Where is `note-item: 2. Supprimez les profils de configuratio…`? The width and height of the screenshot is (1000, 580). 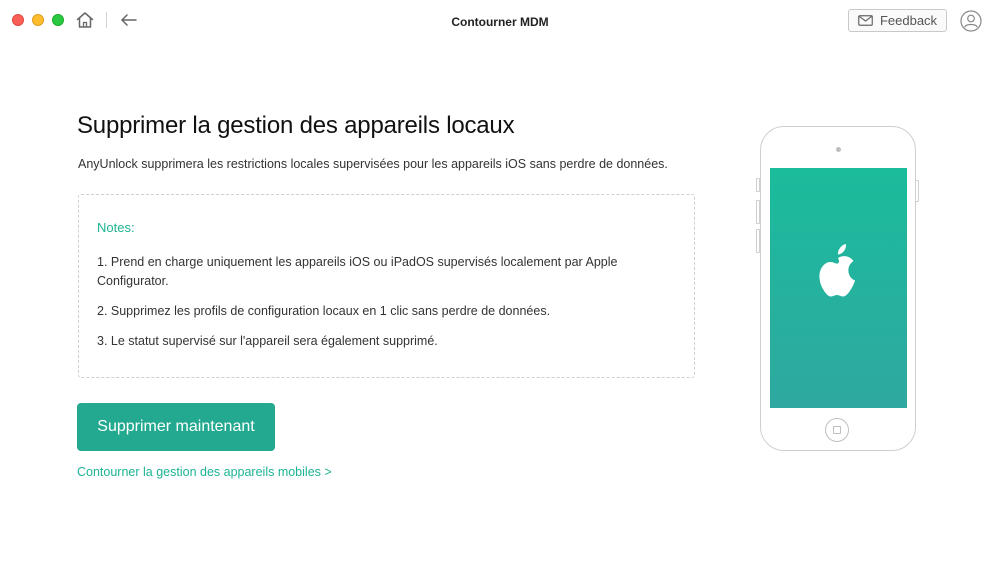 note-item: 2. Supprimez les profils de configuratio… is located at coordinates (324, 311).